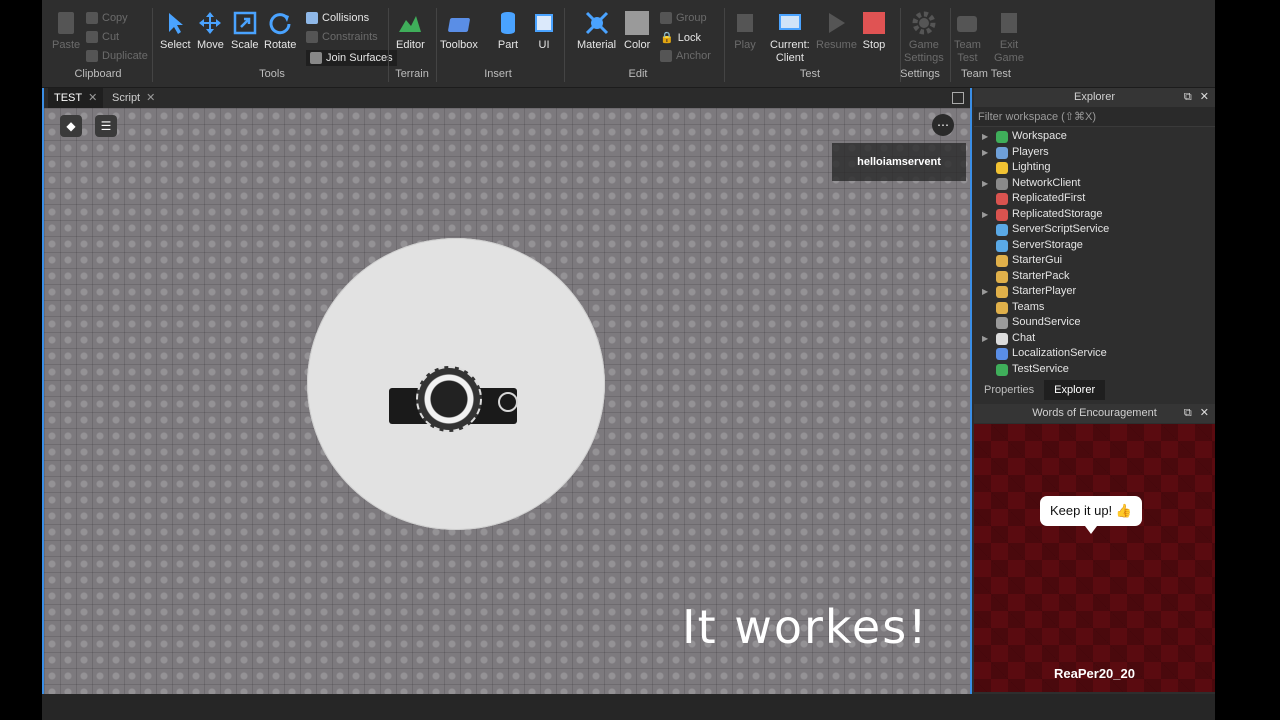 The image size is (1280, 720). What do you see at coordinates (117, 56) in the screenshot?
I see `duplicate-button: Duplicate` at bounding box center [117, 56].